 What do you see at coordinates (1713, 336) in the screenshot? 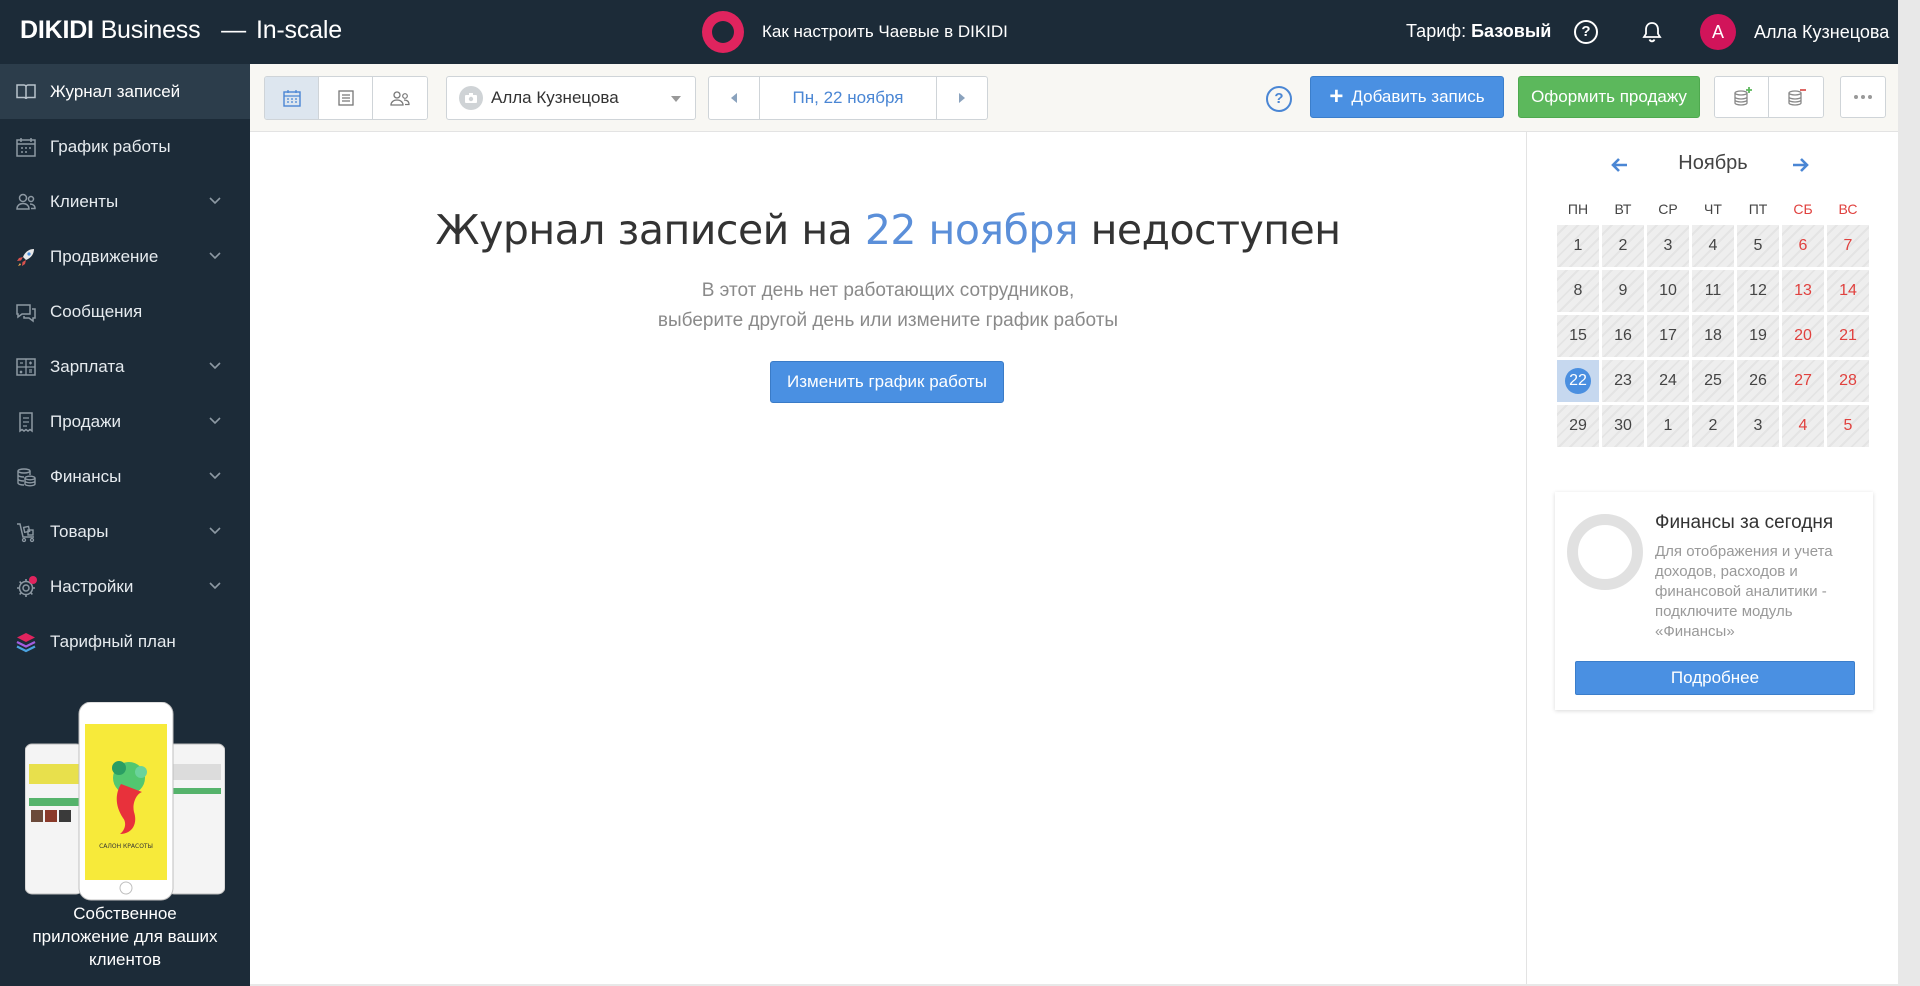
I see `calendar-day: 18` at bounding box center [1713, 336].